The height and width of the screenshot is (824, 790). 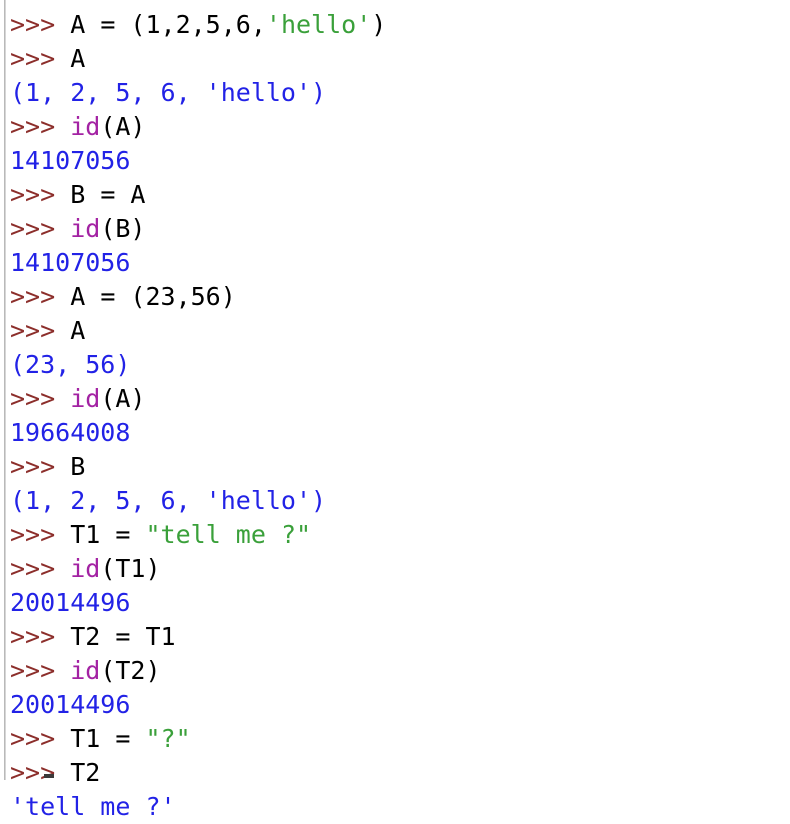 I want to click on shell-input-line: >>> id(B), so click(x=395, y=229).